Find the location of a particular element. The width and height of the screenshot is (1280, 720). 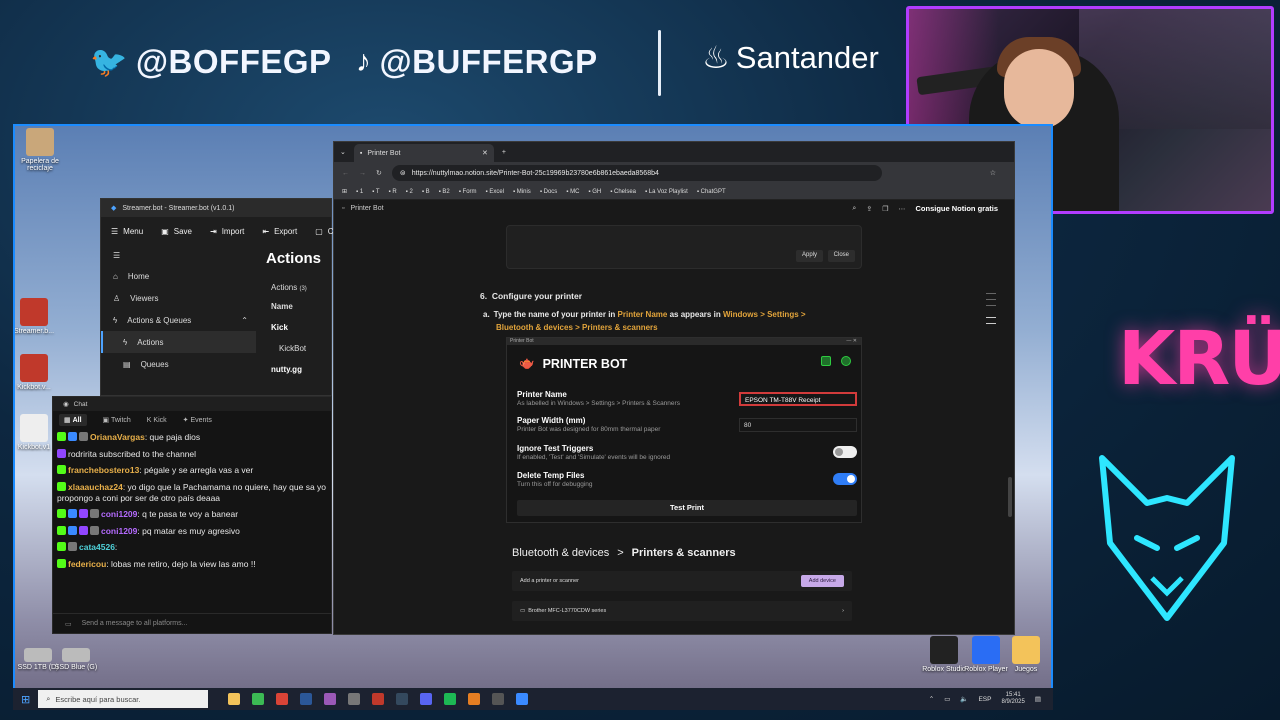

network-icon: ▭ is located at coordinates (947, 699).